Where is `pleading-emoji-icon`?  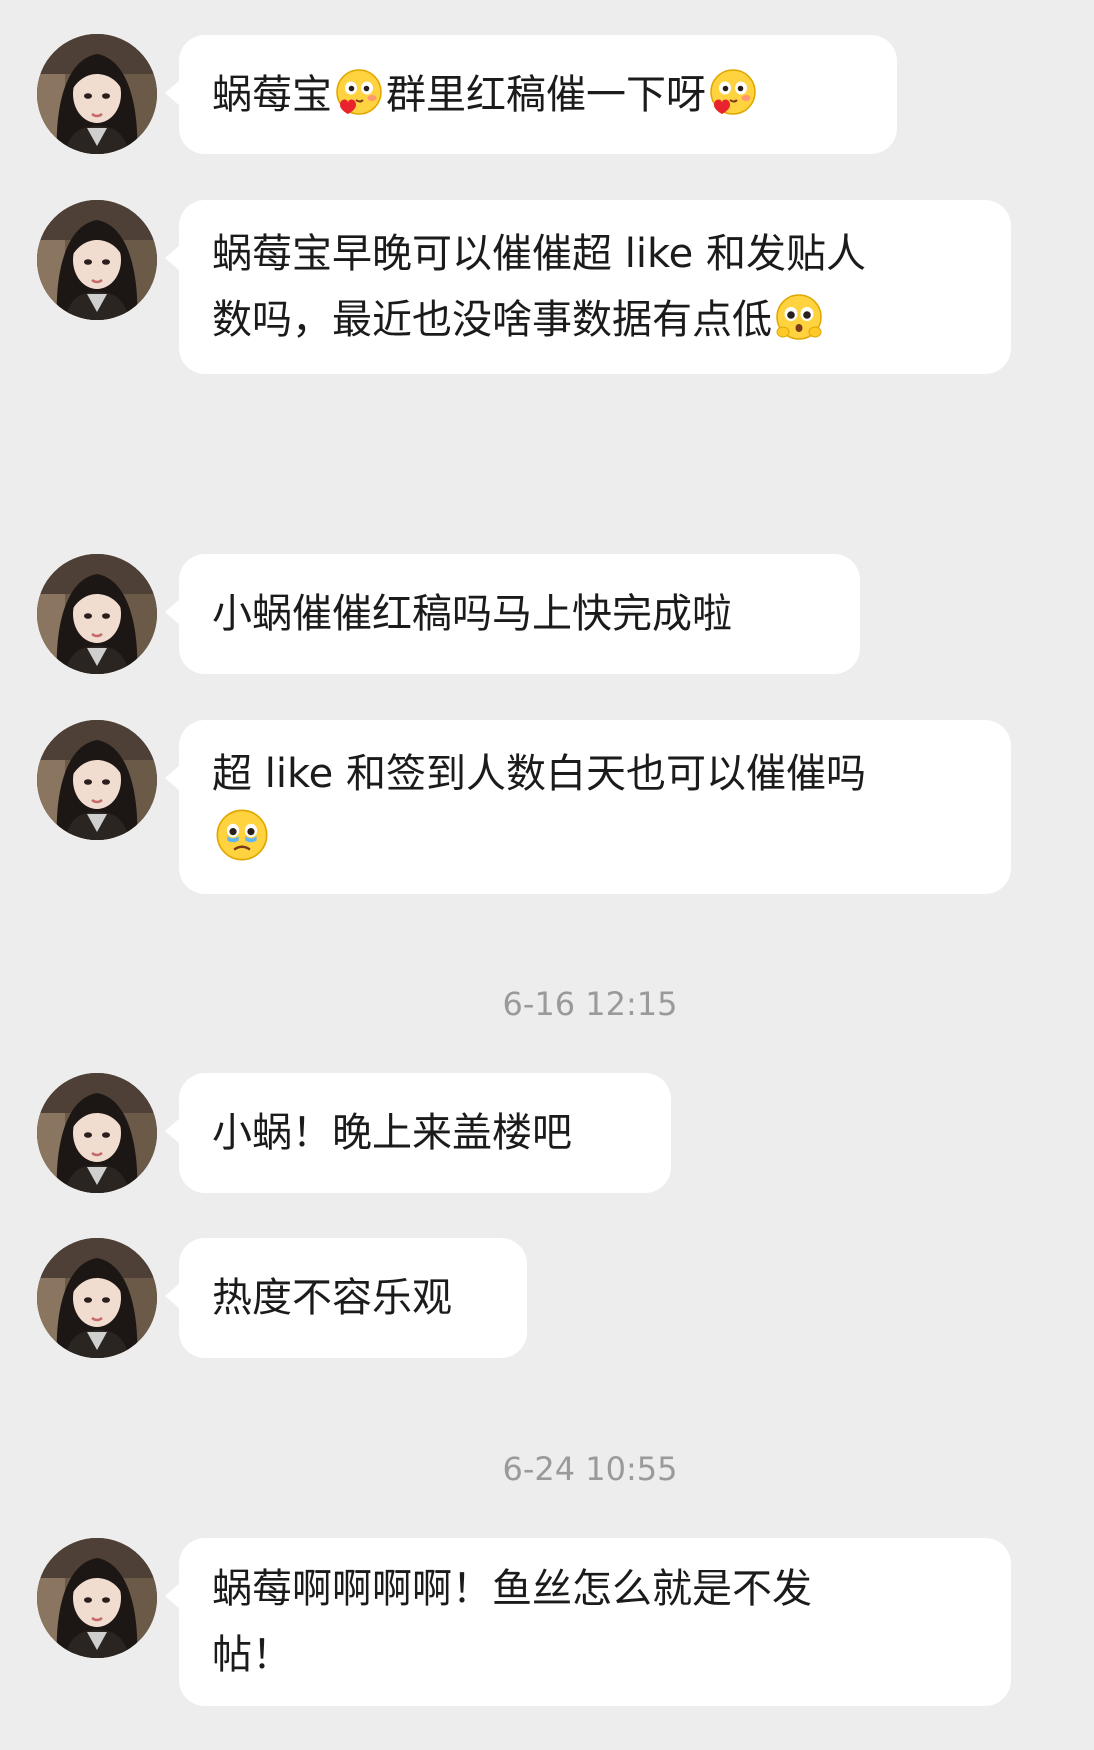 pleading-emoji-icon is located at coordinates (799, 317).